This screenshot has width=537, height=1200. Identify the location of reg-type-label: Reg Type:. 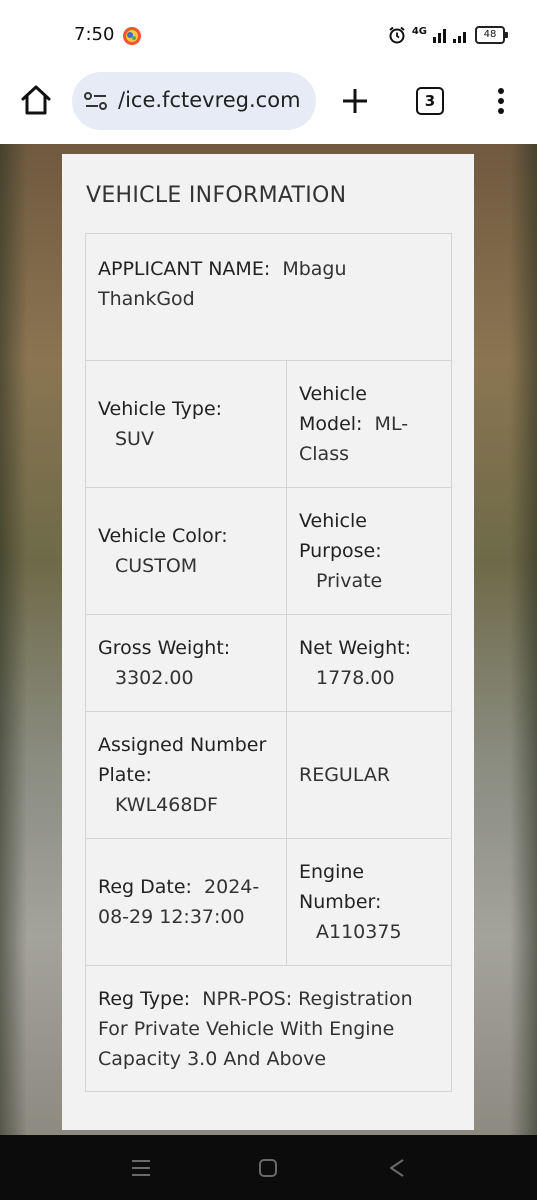
(144, 999).